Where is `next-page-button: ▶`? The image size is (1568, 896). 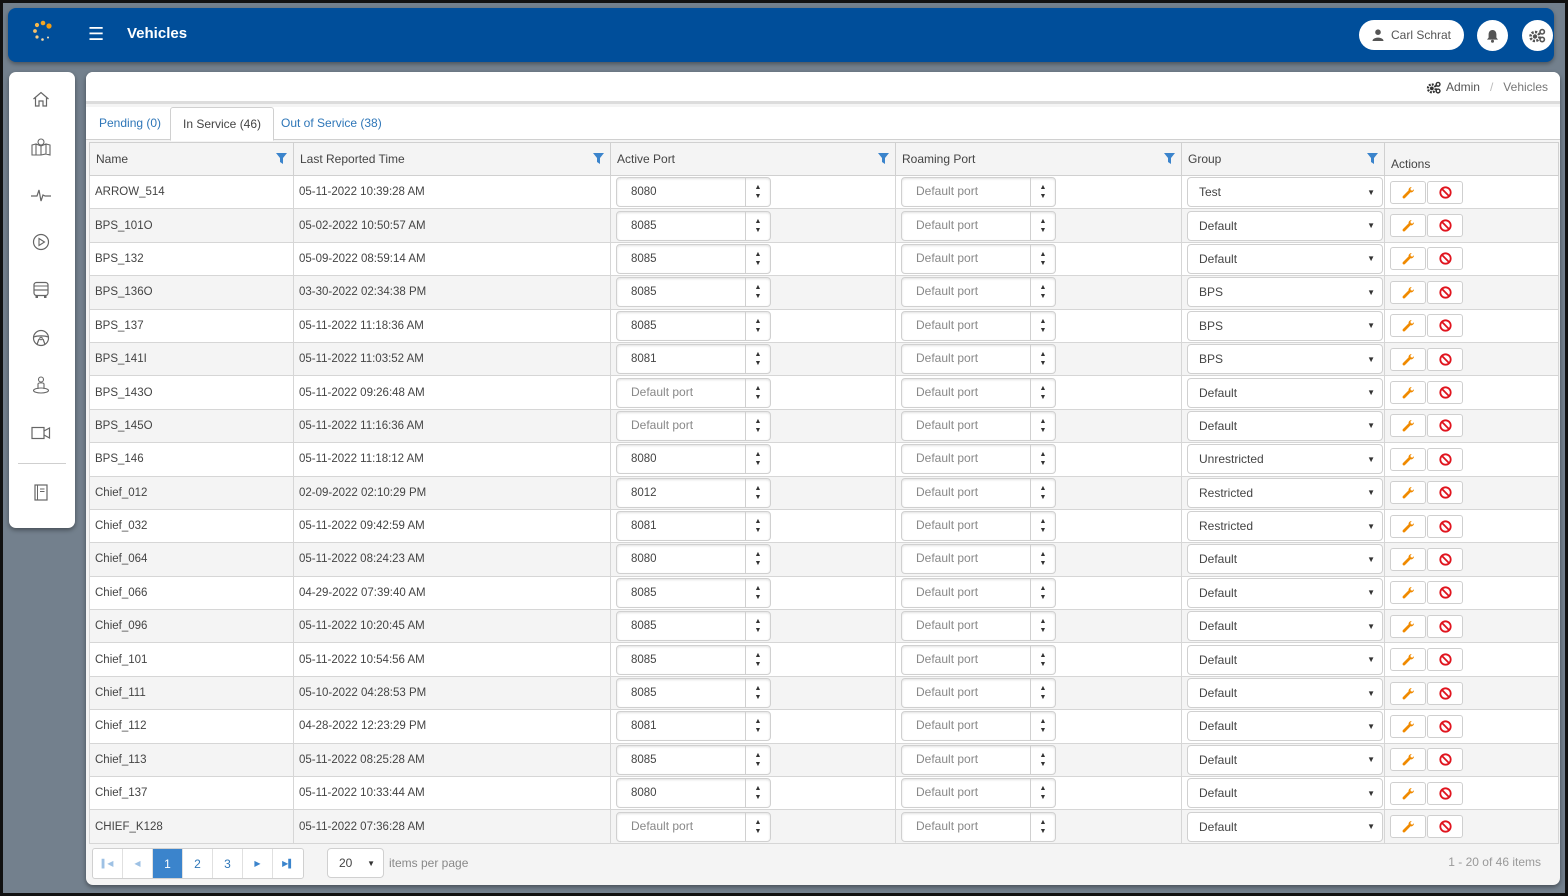 next-page-button: ▶ is located at coordinates (258, 863).